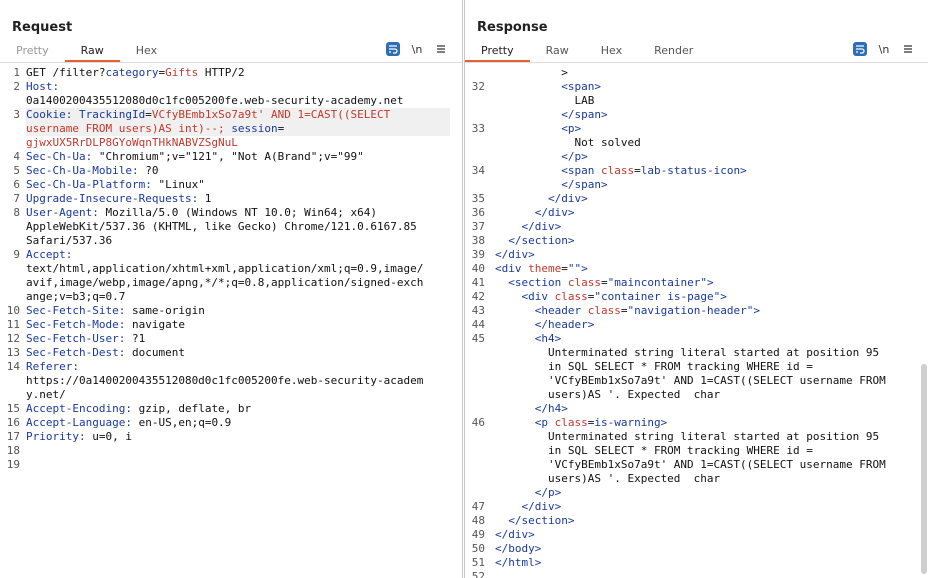  Describe the element at coordinates (13, 422) in the screenshot. I see `line-number: 16` at that location.